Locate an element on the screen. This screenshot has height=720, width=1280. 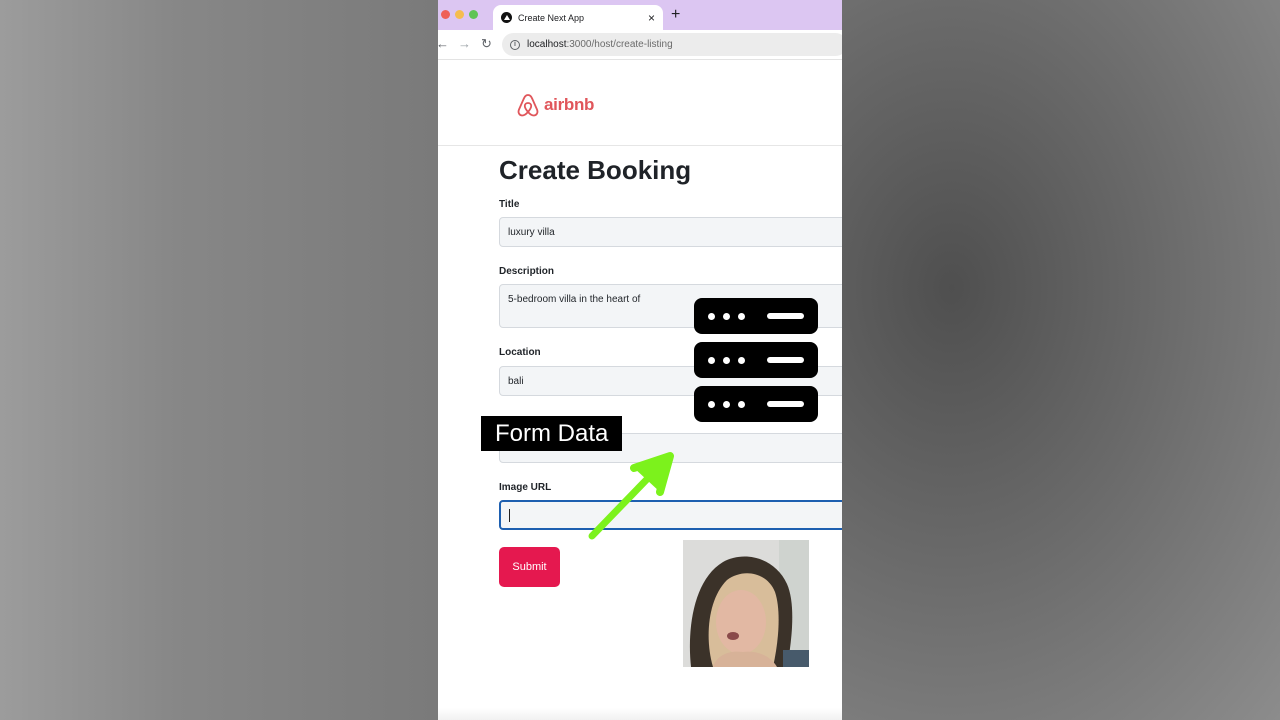
site-info-icon: i is located at coordinates (515, 44).